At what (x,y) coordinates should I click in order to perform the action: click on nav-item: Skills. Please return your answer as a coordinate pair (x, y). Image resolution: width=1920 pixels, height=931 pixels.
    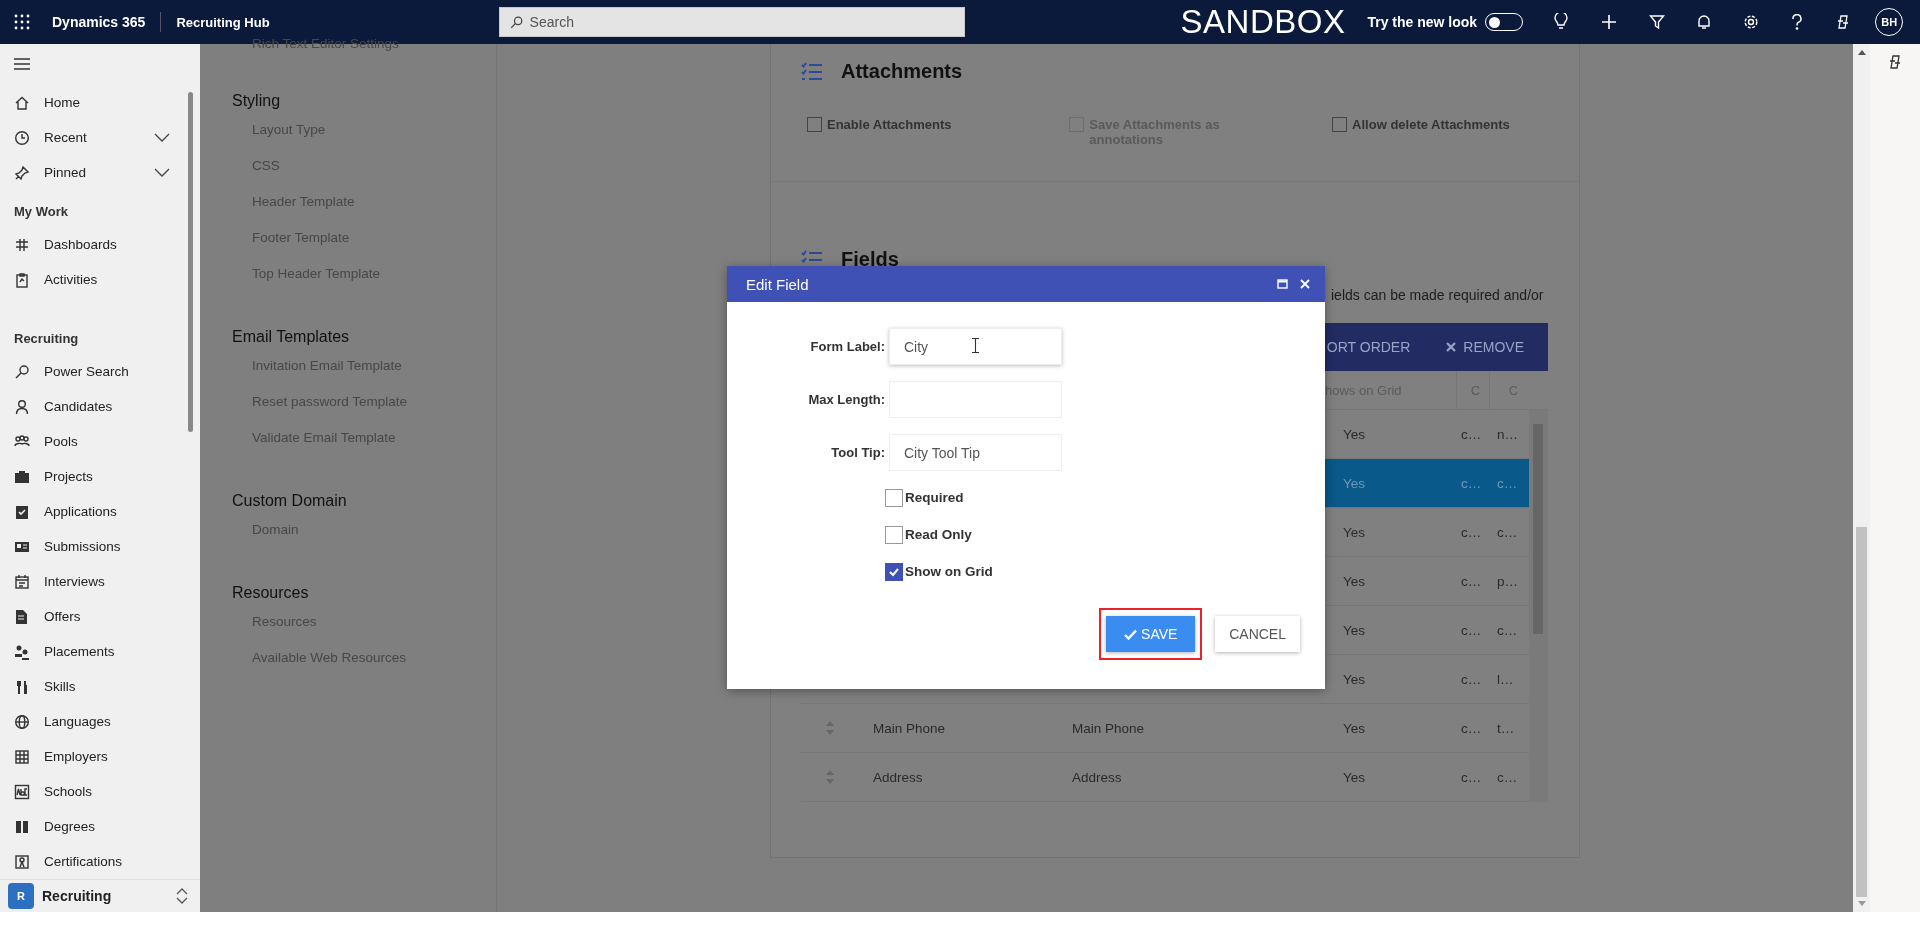
    Looking at the image, I should click on (100, 686).